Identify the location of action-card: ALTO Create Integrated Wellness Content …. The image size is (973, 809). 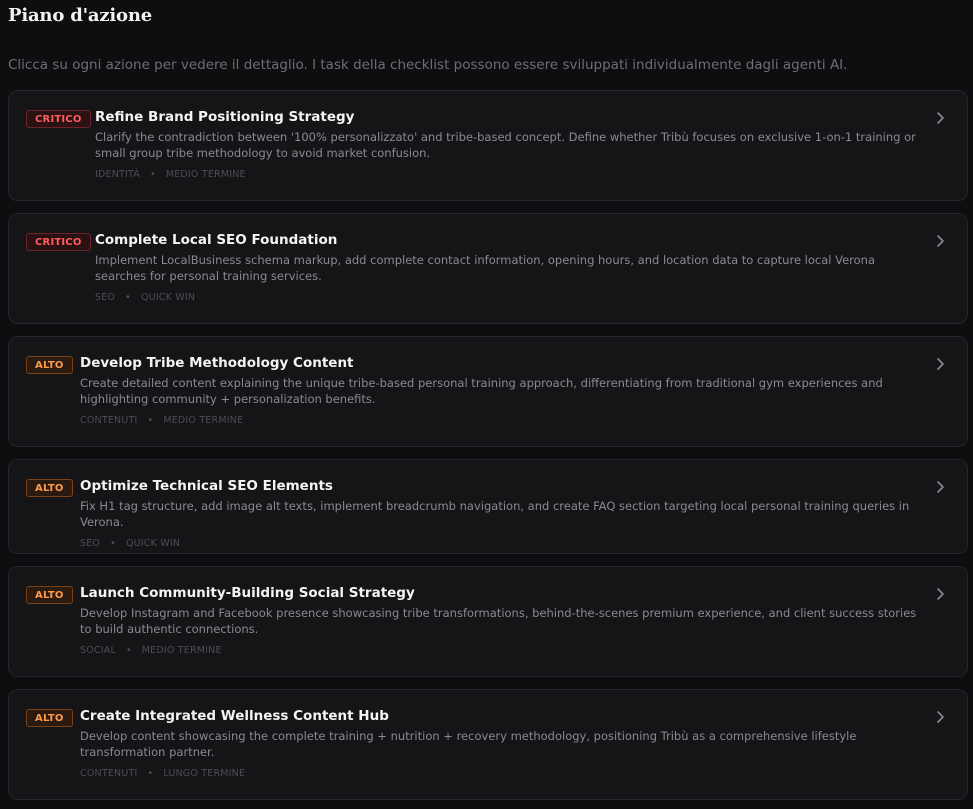
(488, 744).